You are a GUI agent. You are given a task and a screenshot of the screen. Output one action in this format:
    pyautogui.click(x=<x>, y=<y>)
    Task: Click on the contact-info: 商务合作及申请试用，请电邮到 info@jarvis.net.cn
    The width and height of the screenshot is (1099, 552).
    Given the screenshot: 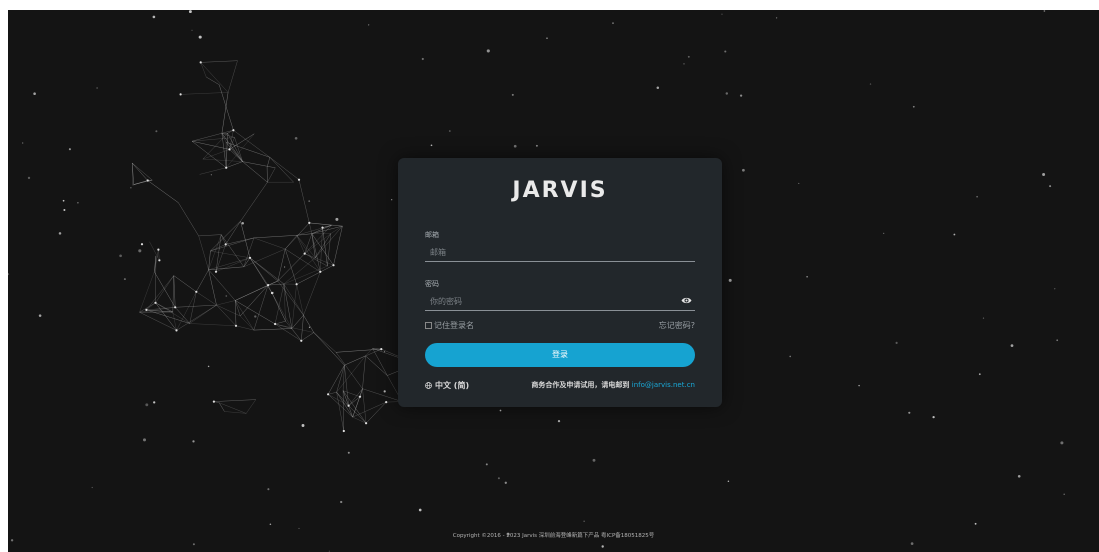 What is the action you would take?
    pyautogui.click(x=613, y=385)
    